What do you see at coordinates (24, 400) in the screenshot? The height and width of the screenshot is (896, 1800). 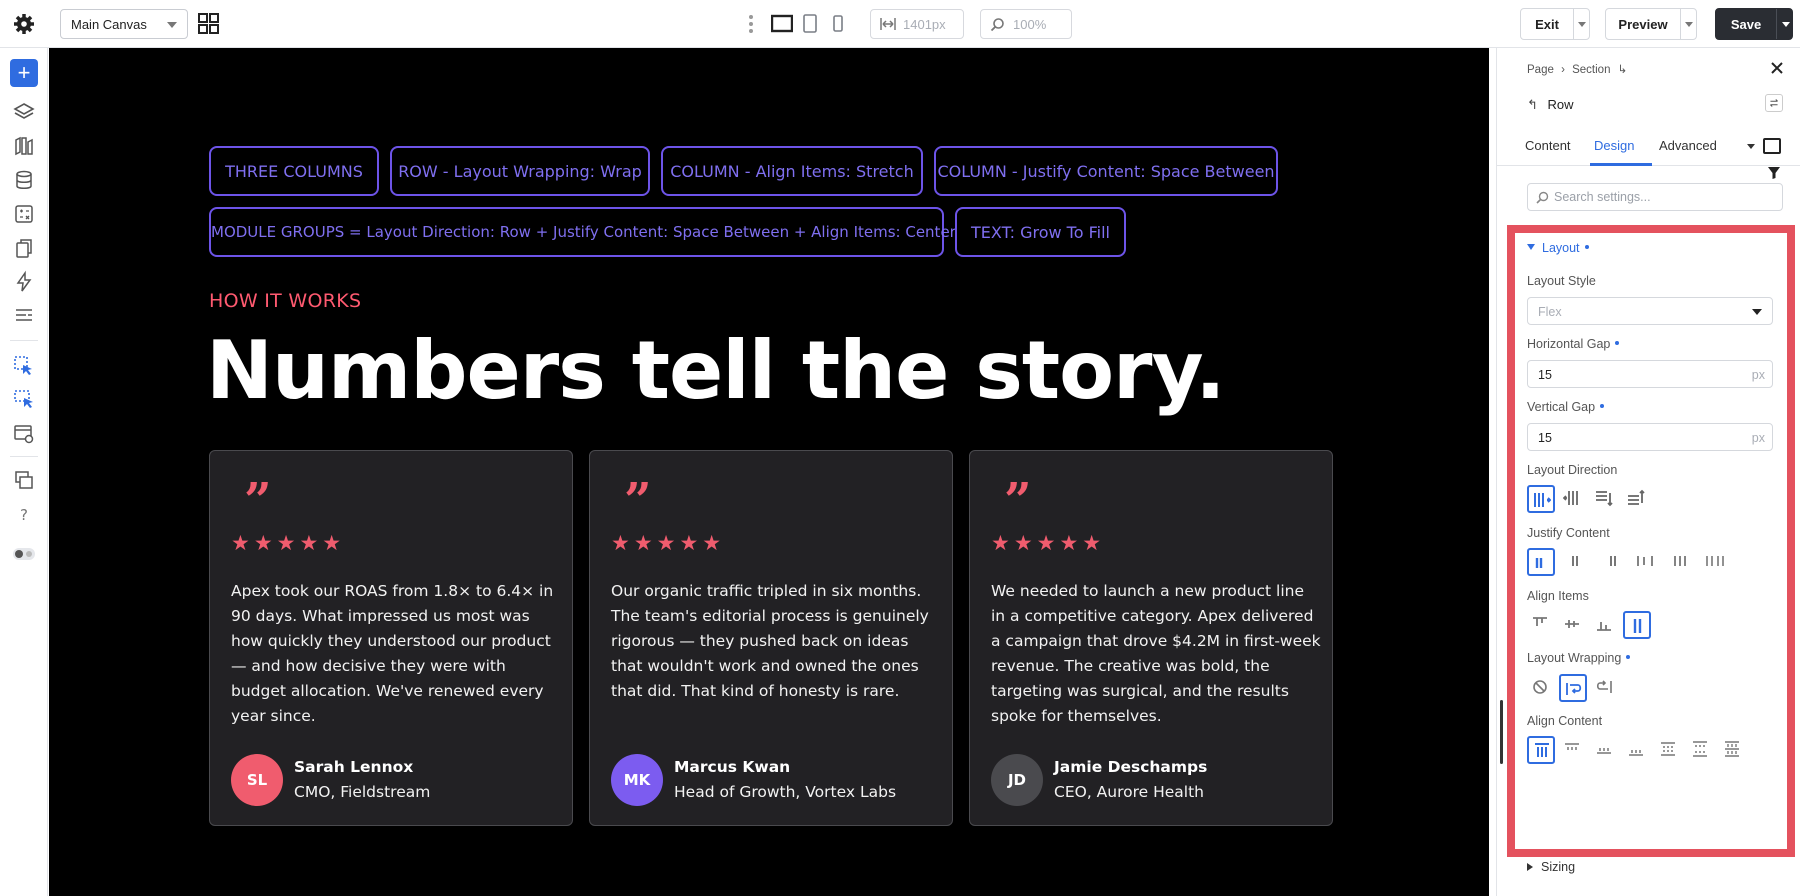 I see `multi-select-icon` at bounding box center [24, 400].